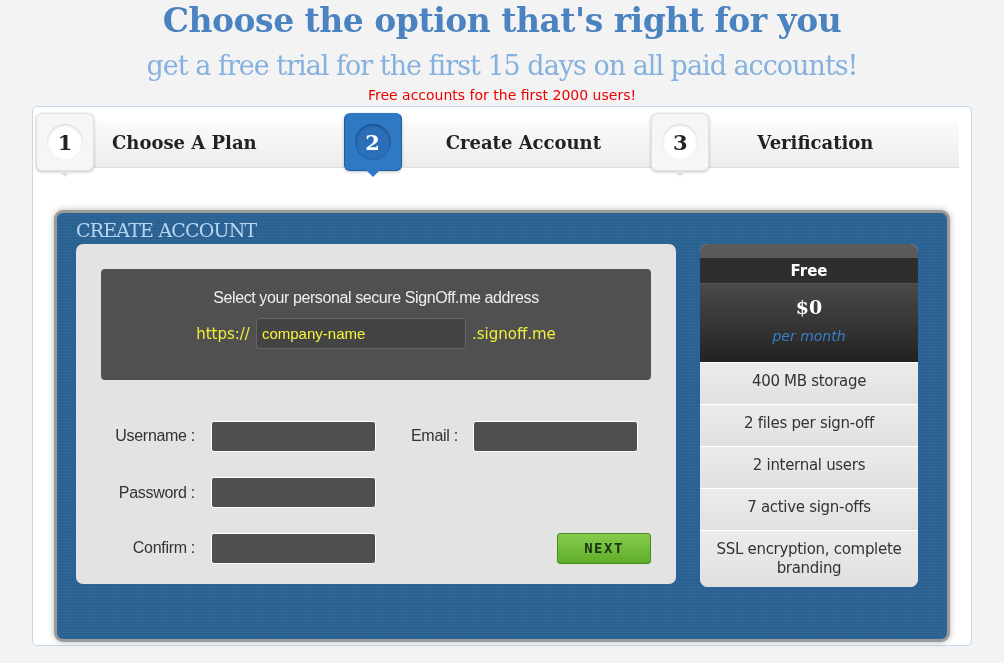  Describe the element at coordinates (809, 336) in the screenshot. I see `plan-period: per month` at that location.